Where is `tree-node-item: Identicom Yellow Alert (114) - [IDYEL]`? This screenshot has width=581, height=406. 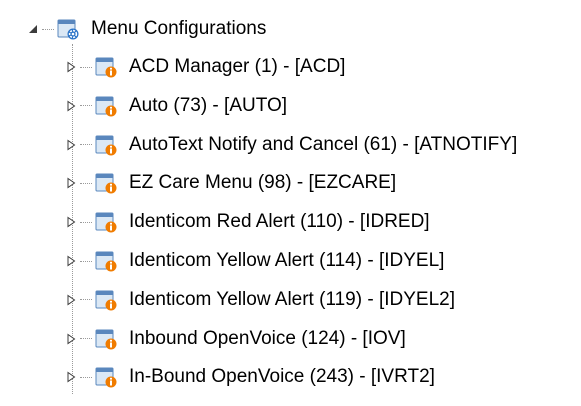
tree-node-item: Identicom Yellow Alert (114) - [IDYEL] is located at coordinates (254, 261).